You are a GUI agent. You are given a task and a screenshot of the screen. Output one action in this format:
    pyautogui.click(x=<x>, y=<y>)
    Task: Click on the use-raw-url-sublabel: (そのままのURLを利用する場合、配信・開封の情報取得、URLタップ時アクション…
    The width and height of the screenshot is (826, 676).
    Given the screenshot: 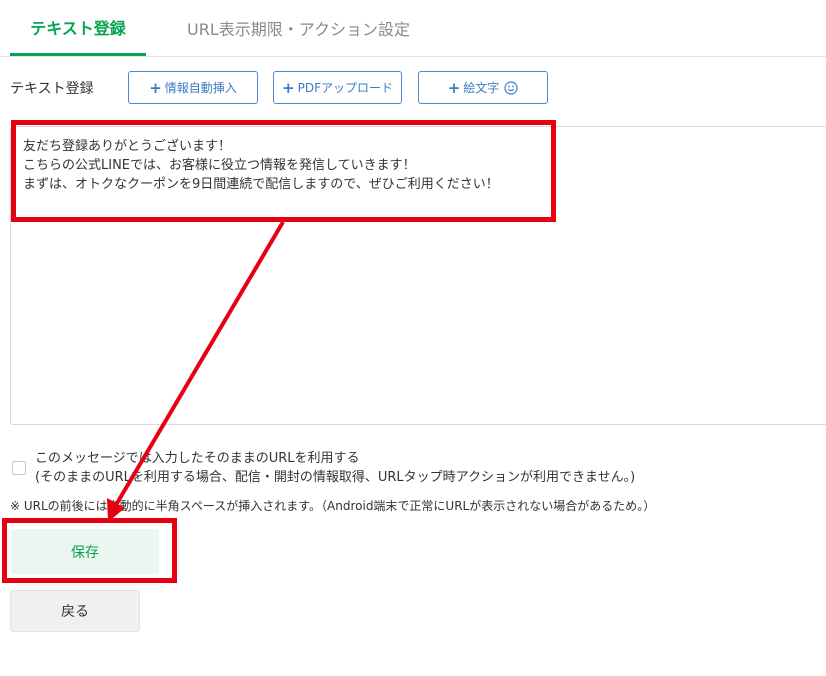 What is the action you would take?
    pyautogui.click(x=335, y=477)
    